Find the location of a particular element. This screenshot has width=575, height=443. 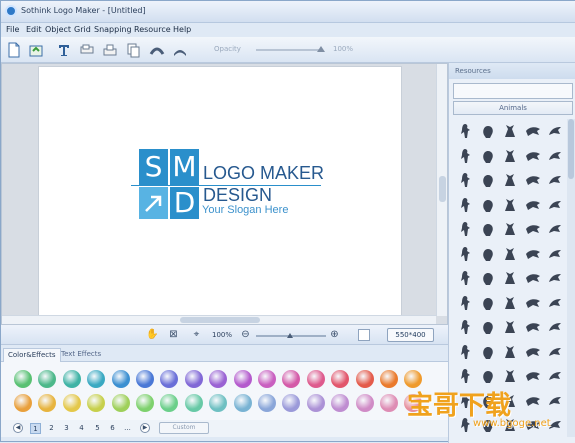

logo-letter-d: D is located at coordinates (184, 203).